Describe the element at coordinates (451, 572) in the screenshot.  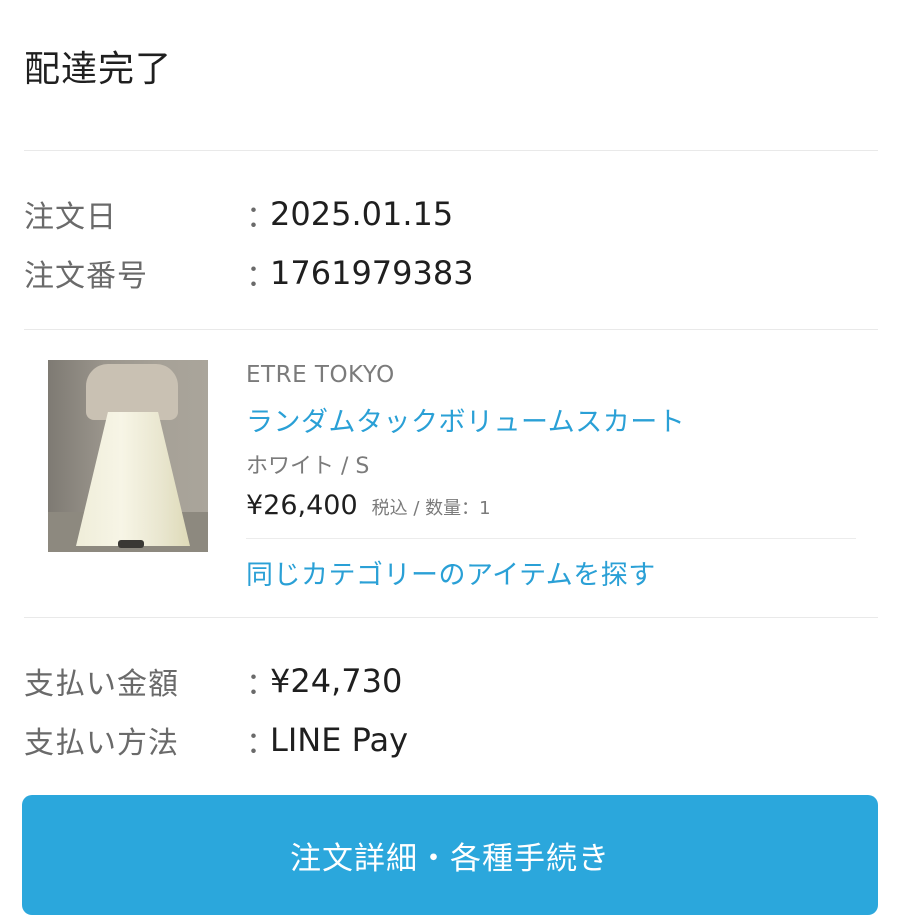
I see `similar-items-link: 同じカテゴリーのアイテムを探す` at that location.